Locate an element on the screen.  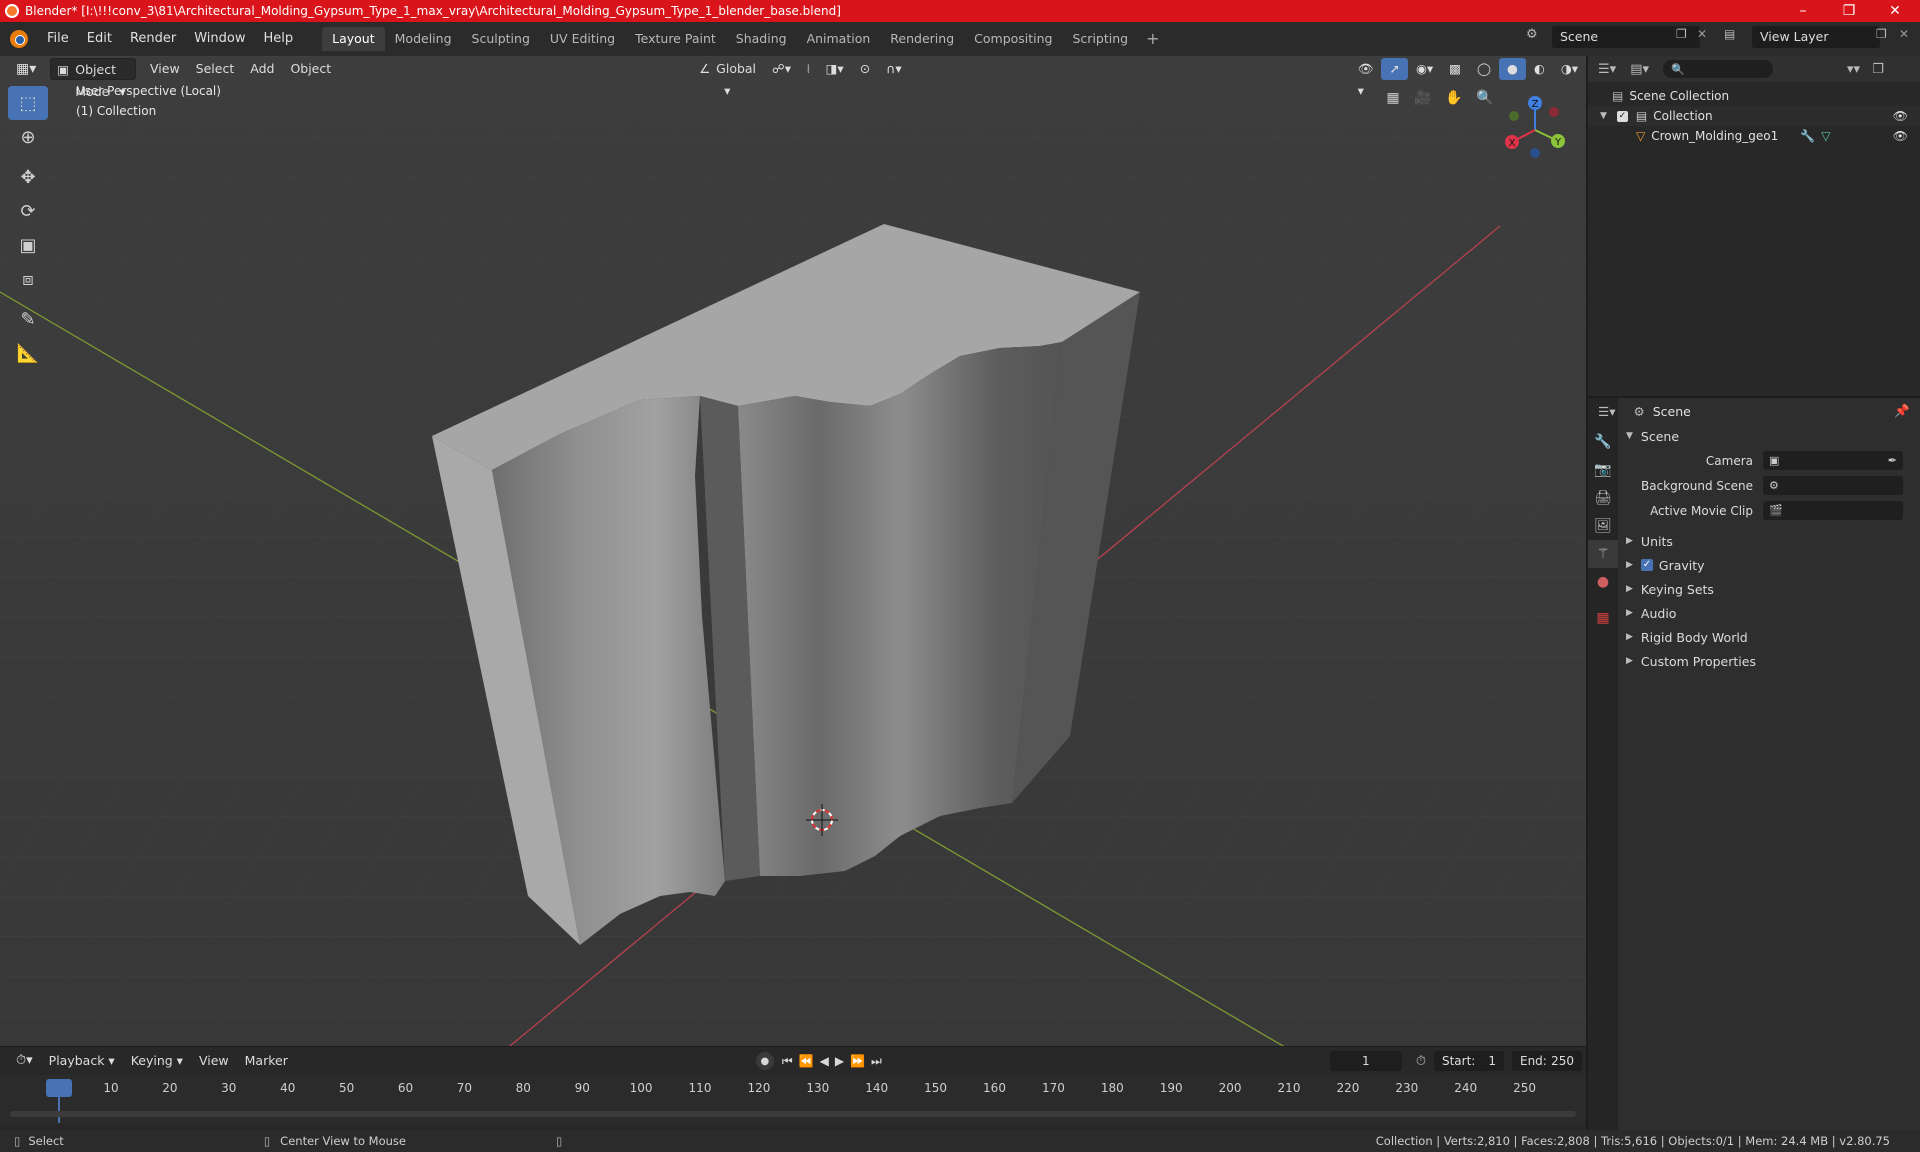
mode-dropdown: ▣ Object Mode ▾ is located at coordinates (93, 78).